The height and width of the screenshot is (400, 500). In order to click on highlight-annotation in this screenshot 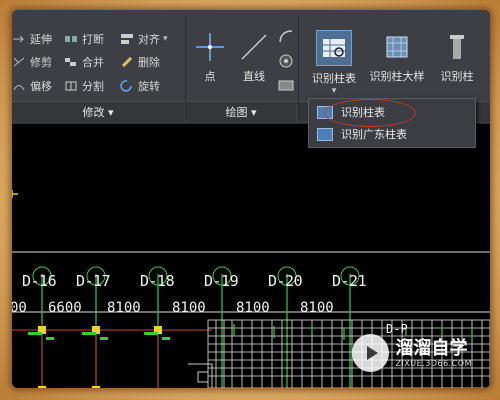, I will do `click(370, 113)`.